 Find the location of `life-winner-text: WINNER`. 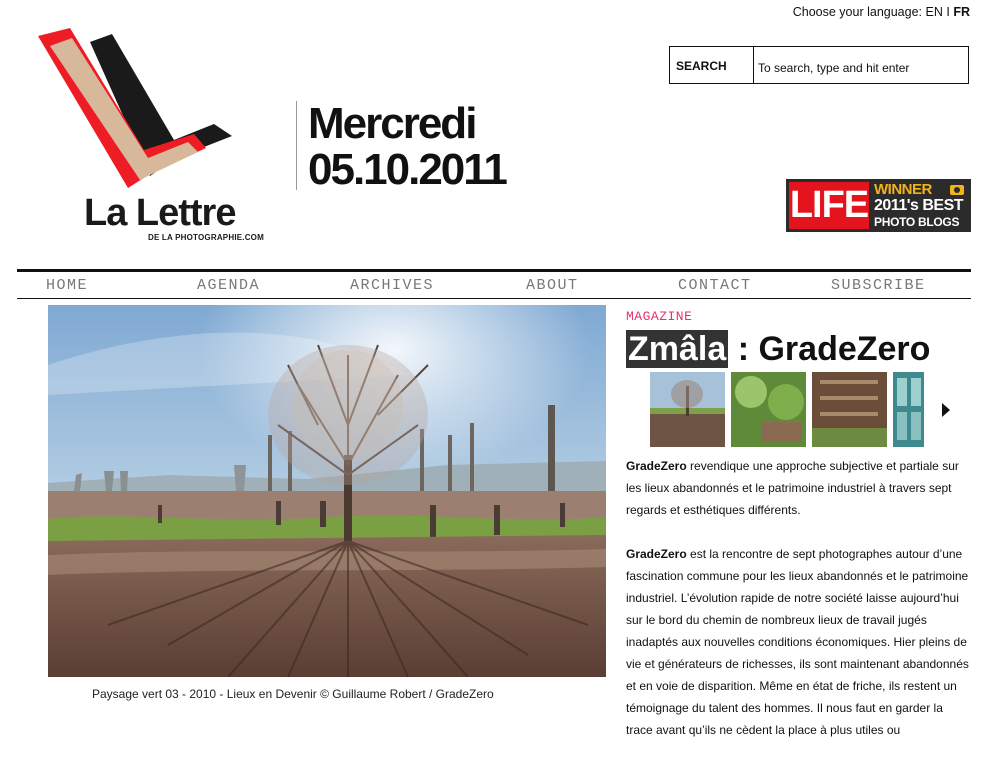

life-winner-text: WINNER is located at coordinates (903, 189).